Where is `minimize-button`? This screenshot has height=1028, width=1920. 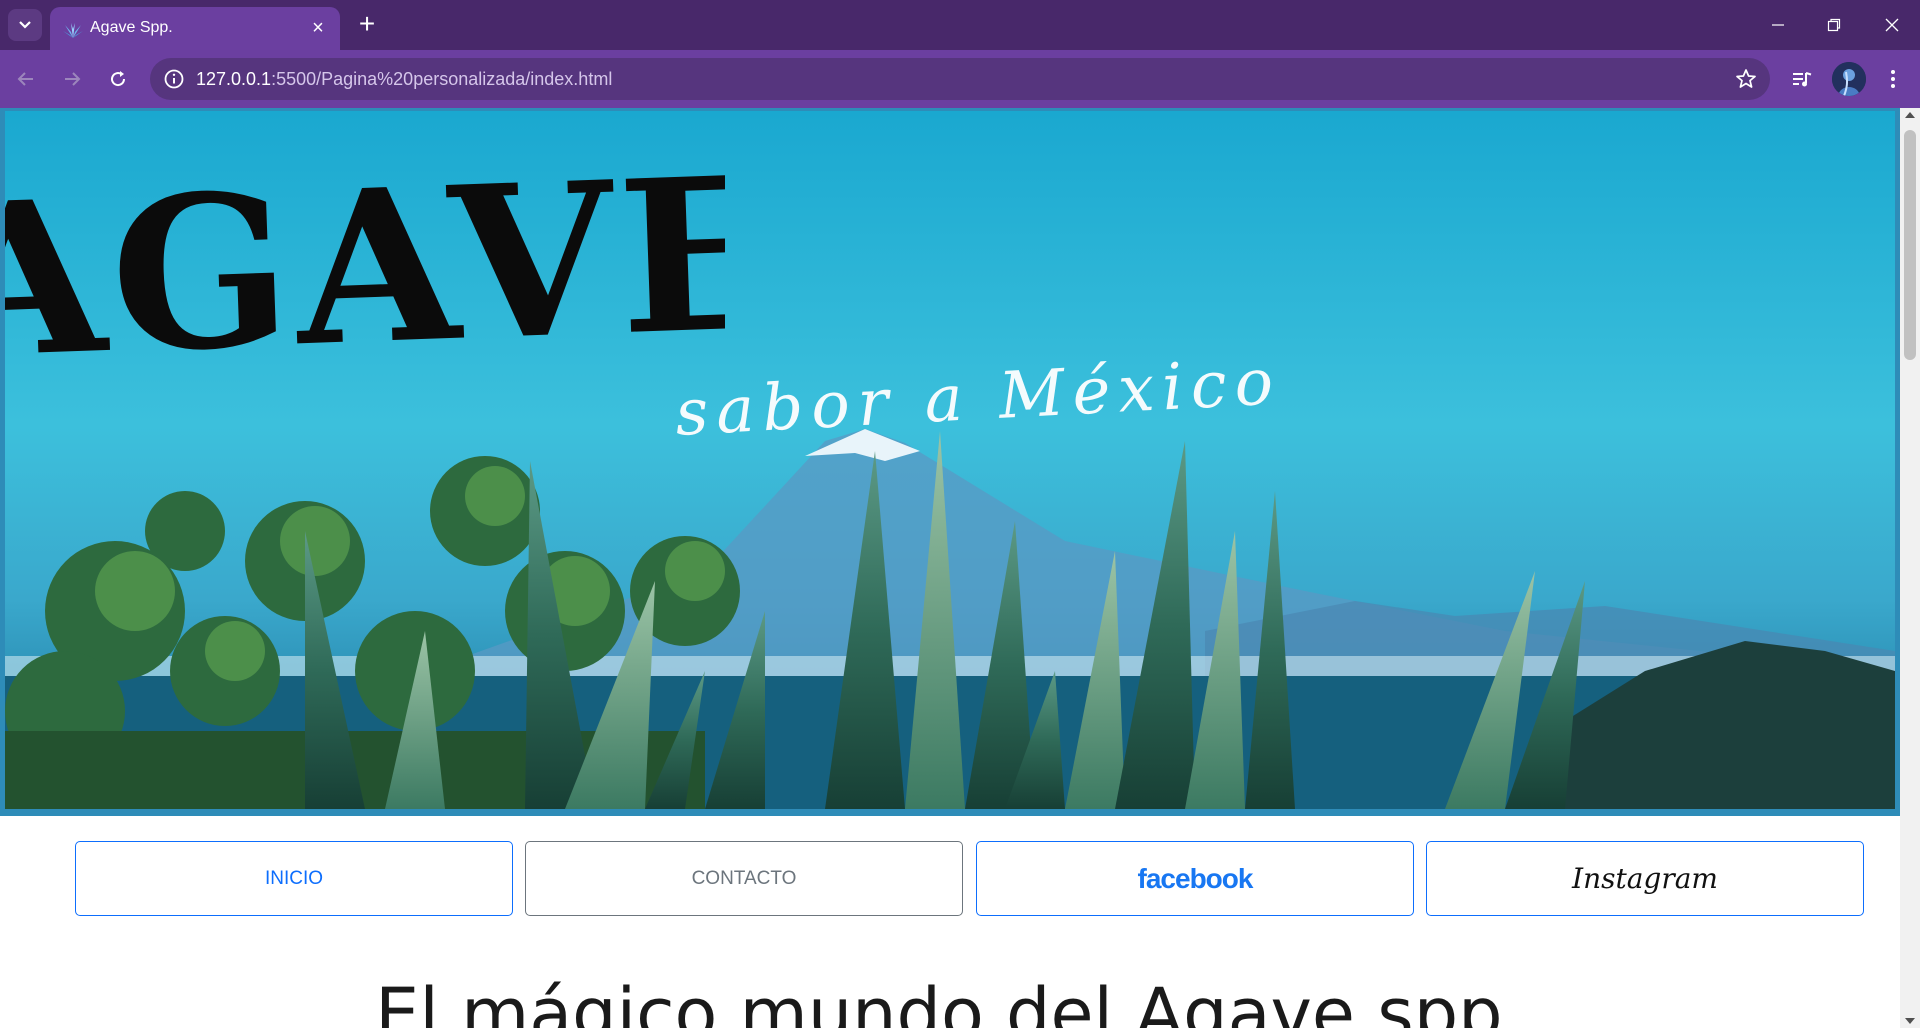 minimize-button is located at coordinates (1778, 25).